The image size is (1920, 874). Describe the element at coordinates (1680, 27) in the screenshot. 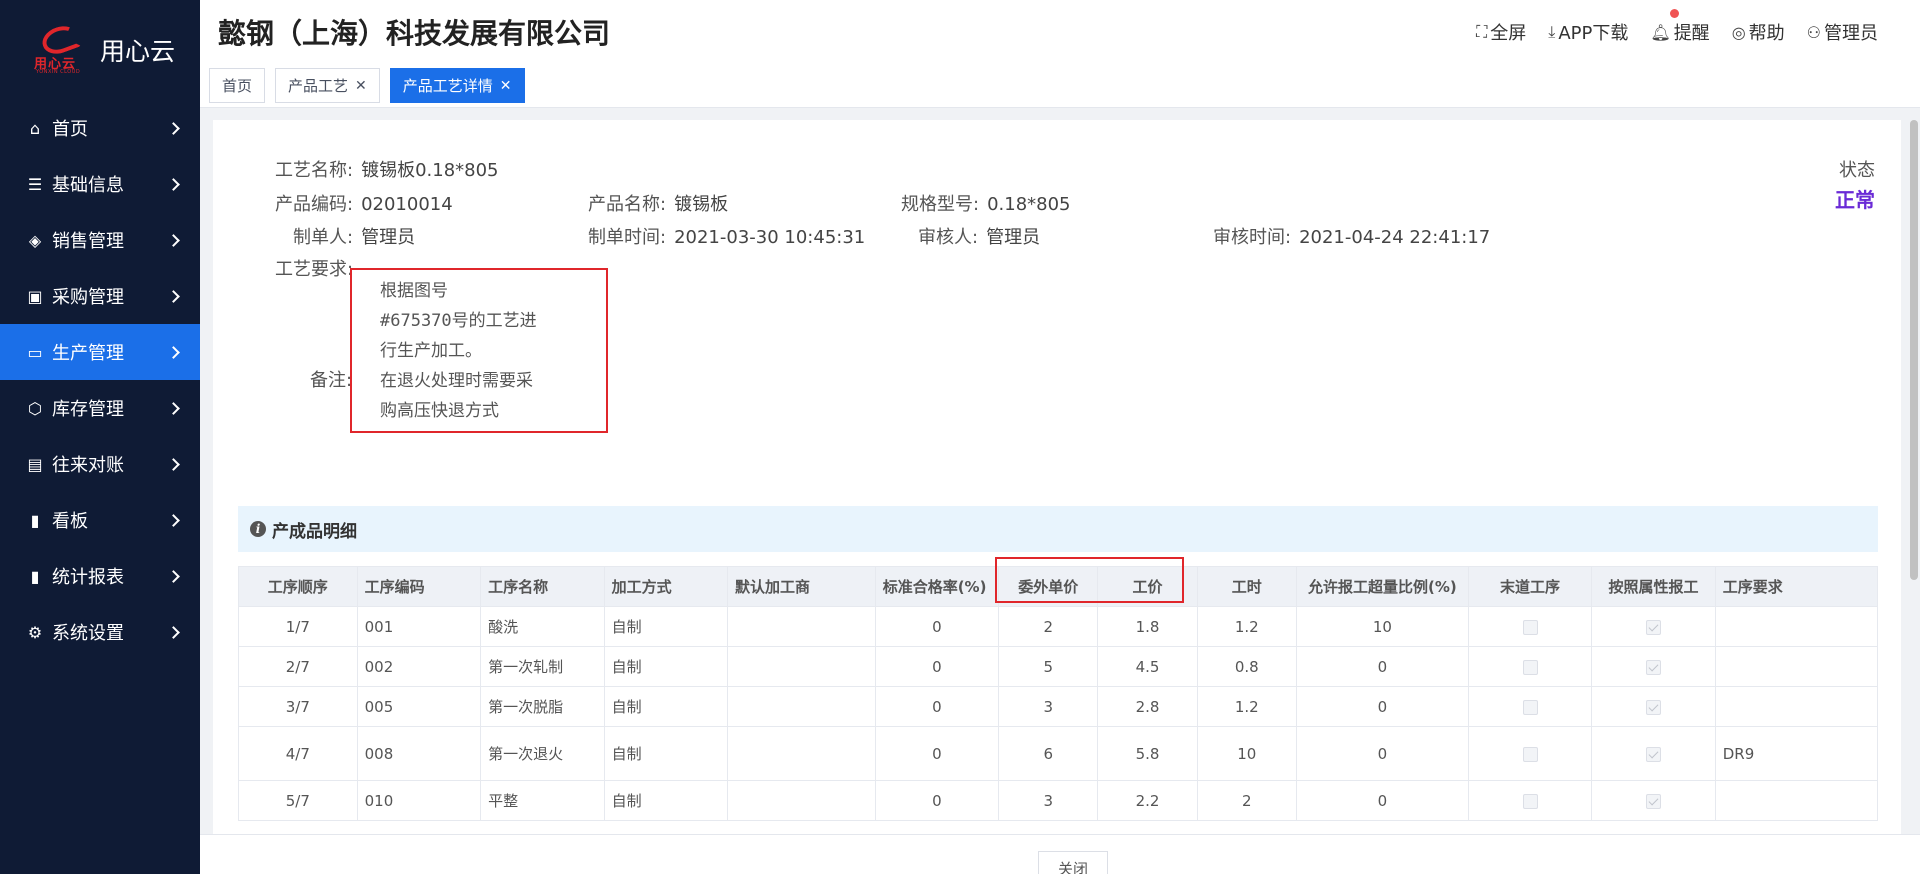

I see `header-tool-2: 🔔︎ 提醒` at that location.